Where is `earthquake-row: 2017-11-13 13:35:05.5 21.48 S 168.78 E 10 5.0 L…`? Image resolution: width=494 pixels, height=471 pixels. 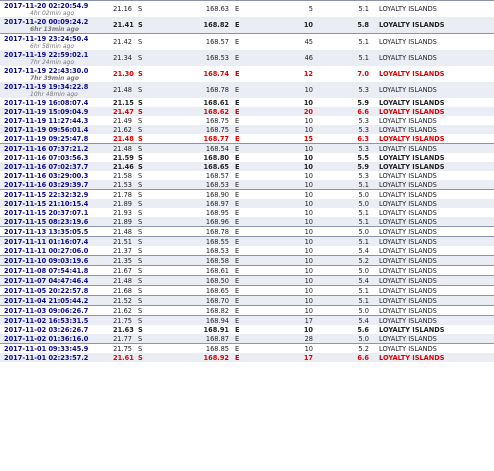 earthquake-row: 2017-11-13 13:35:05.5 21.48 S 168.78 E 10 5.0 L… is located at coordinates (247, 231).